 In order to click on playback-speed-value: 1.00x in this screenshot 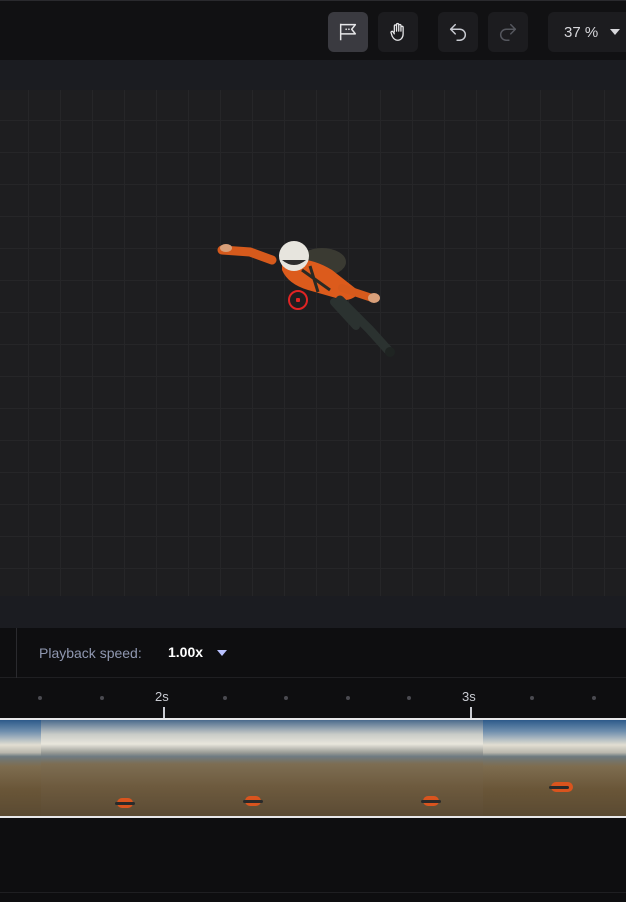, I will do `click(185, 652)`.